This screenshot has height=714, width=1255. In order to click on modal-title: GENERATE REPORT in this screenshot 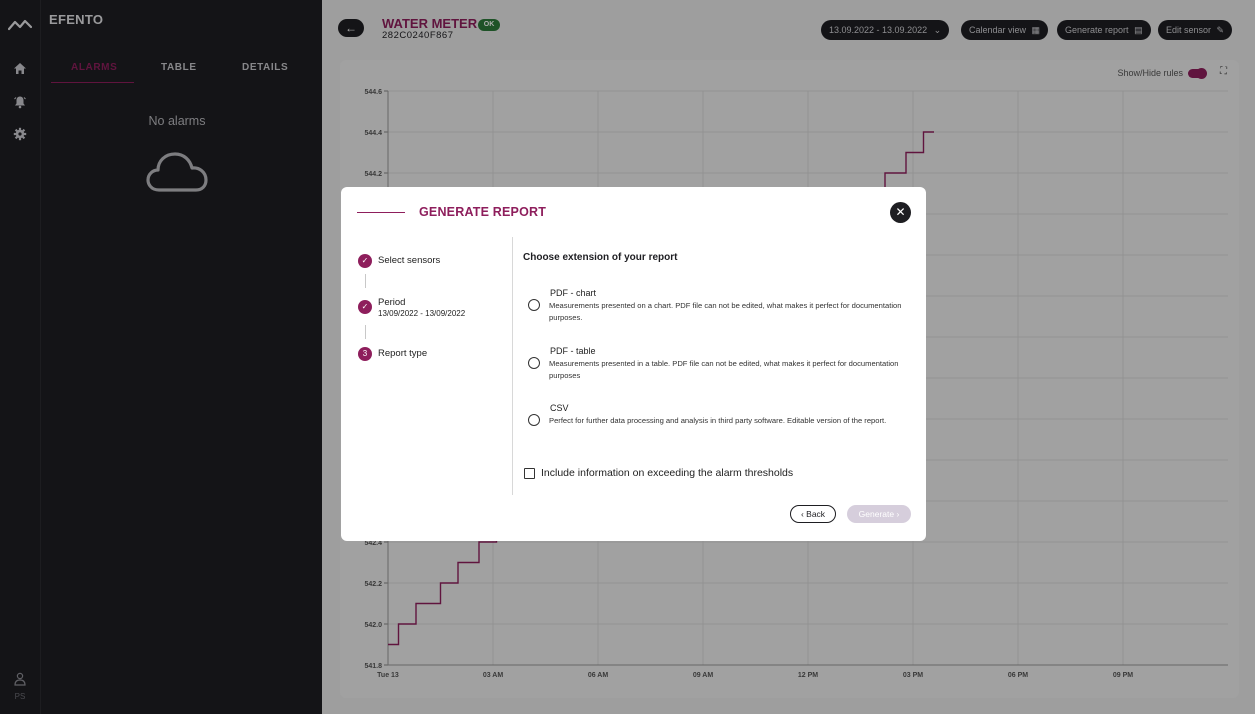, I will do `click(483, 212)`.